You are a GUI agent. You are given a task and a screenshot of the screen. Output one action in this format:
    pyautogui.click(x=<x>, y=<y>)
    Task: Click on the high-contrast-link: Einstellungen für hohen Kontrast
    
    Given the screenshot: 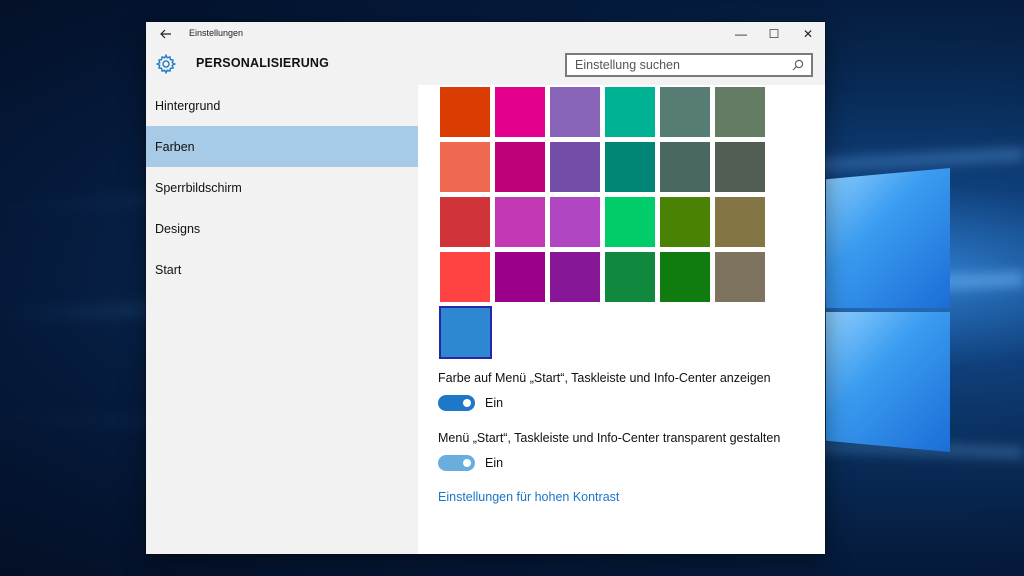 What is the action you would take?
    pyautogui.click(x=528, y=497)
    